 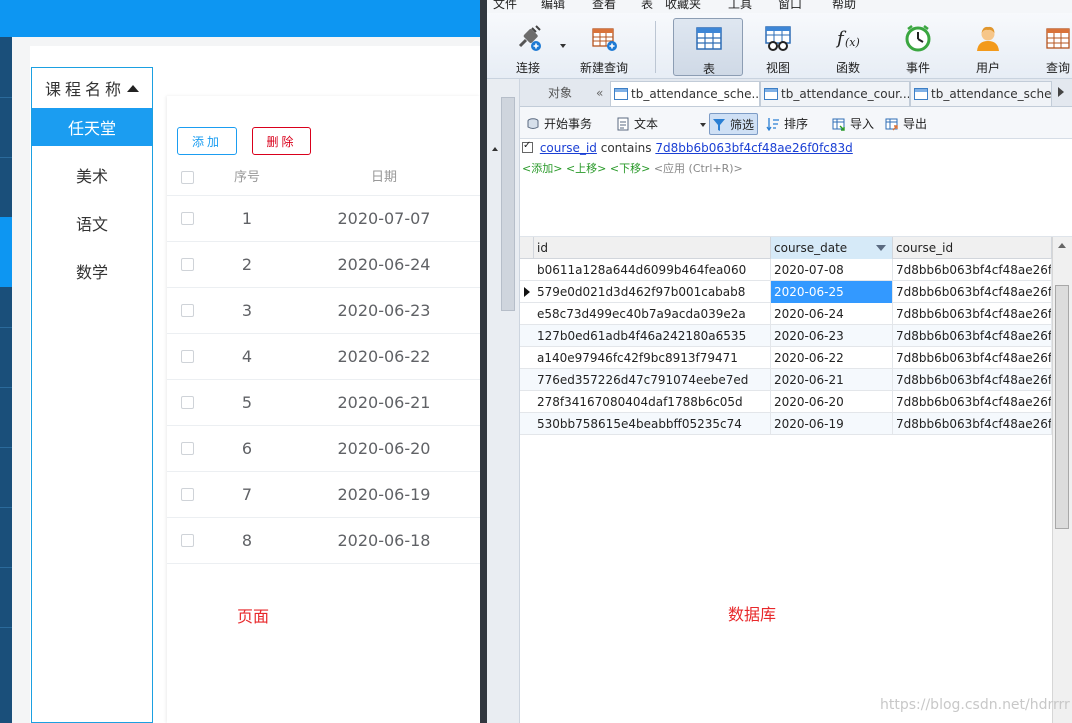 What do you see at coordinates (832, 380) in the screenshot?
I see `cell-course-date: 2020-06-21` at bounding box center [832, 380].